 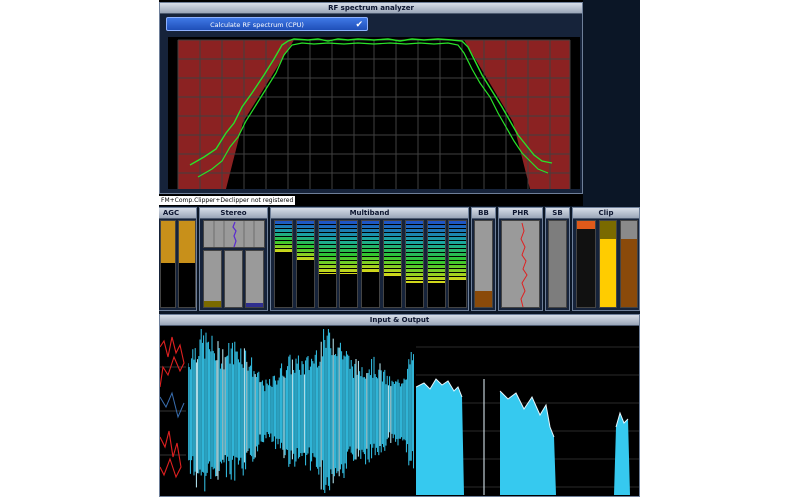 What do you see at coordinates (233, 279) in the screenshot?
I see `stereo-meter-mid` at bounding box center [233, 279].